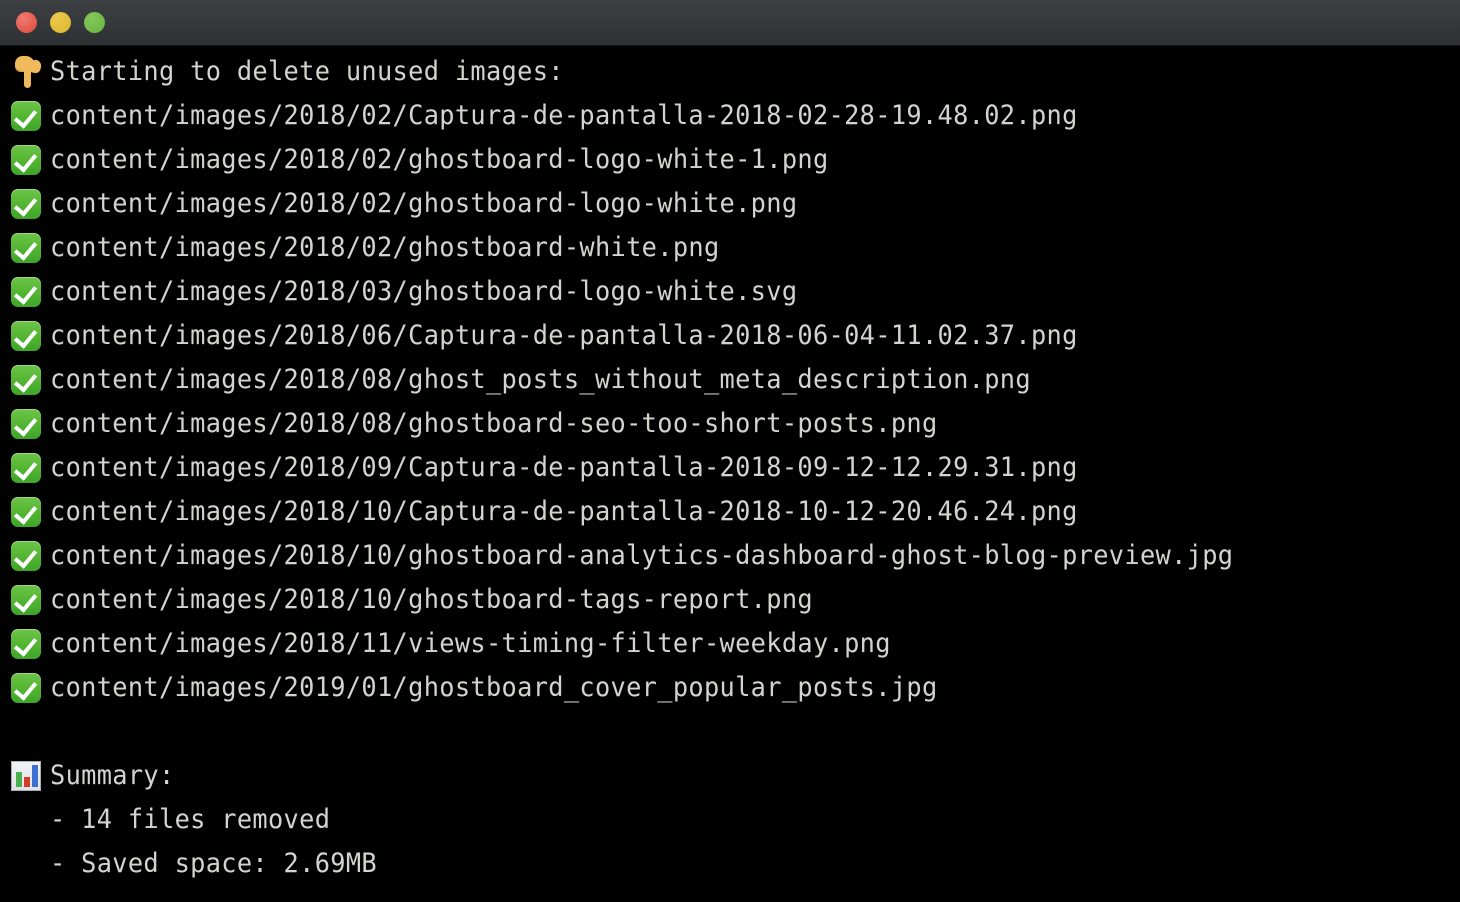 This screenshot has height=902, width=1460. I want to click on bar-chart-icon, so click(30, 776).